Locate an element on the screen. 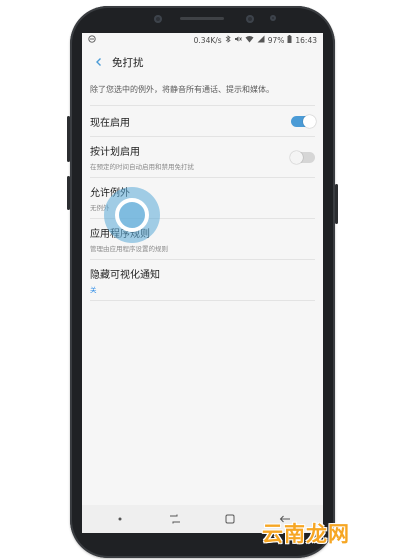 The height and width of the screenshot is (560, 400). setting-scheduled: 按计划启用 在预定的时间自动启用和禁用免打扰 is located at coordinates (202, 156).